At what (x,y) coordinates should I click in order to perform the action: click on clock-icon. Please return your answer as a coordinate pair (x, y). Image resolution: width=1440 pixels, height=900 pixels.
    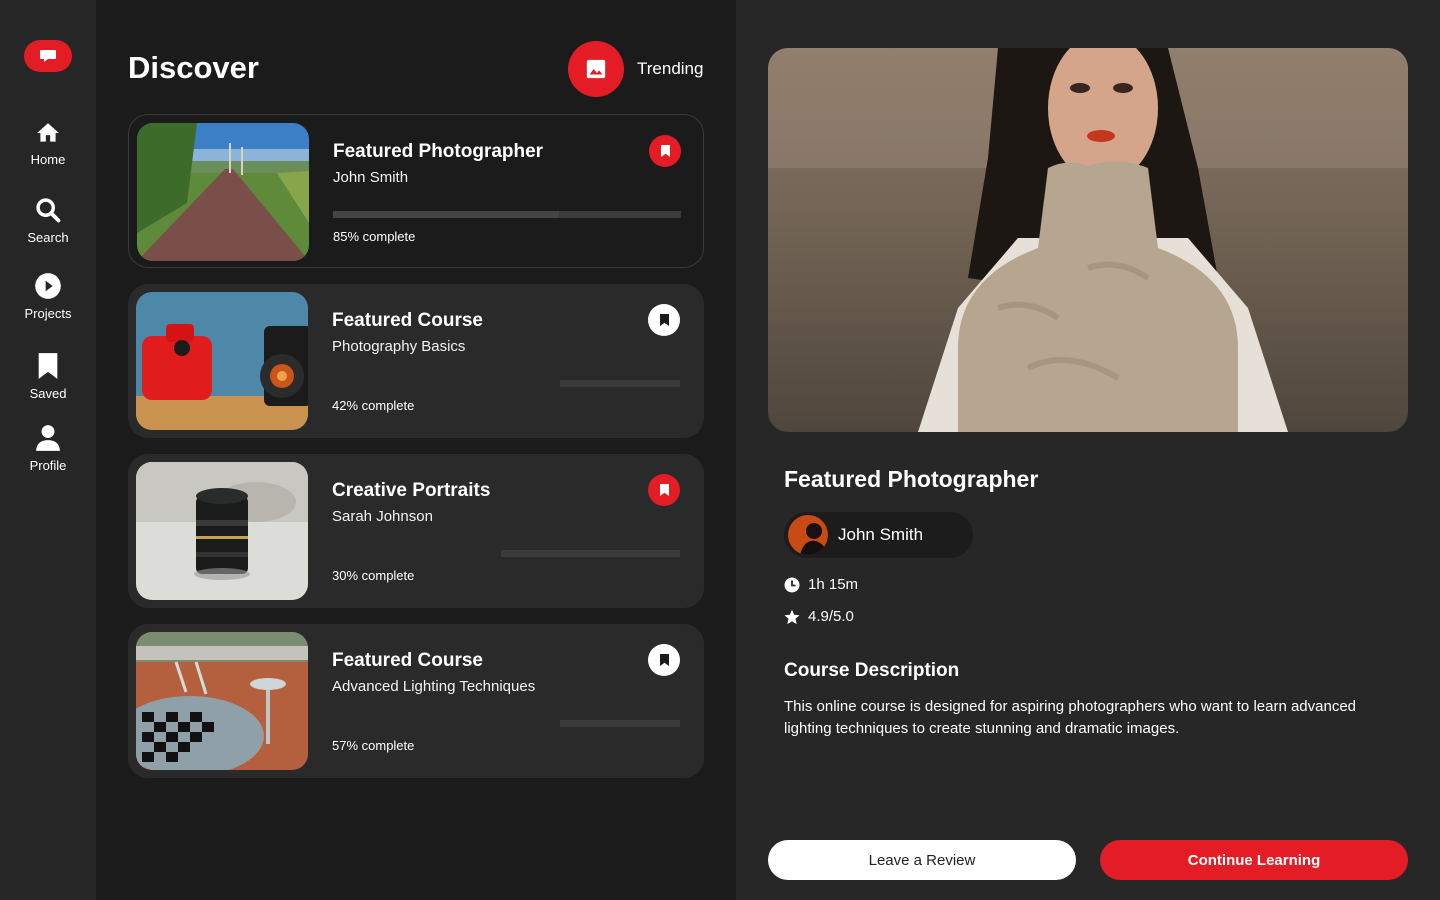
    Looking at the image, I should click on (792, 584).